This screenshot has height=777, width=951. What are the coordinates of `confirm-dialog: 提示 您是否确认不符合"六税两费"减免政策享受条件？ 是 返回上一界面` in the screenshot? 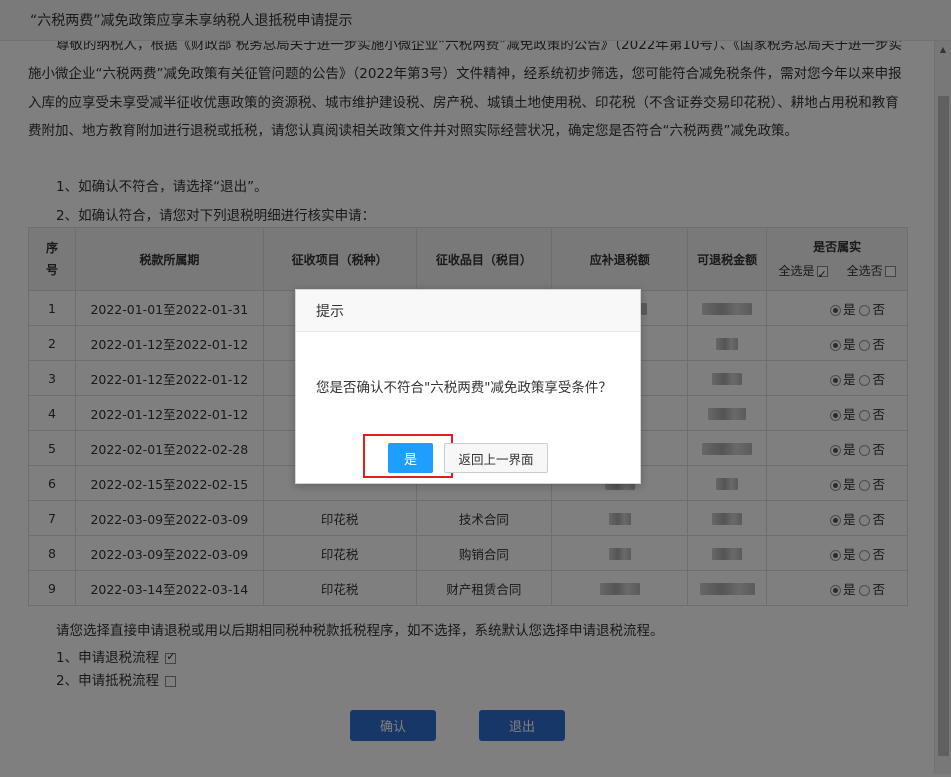 It's located at (468, 386).